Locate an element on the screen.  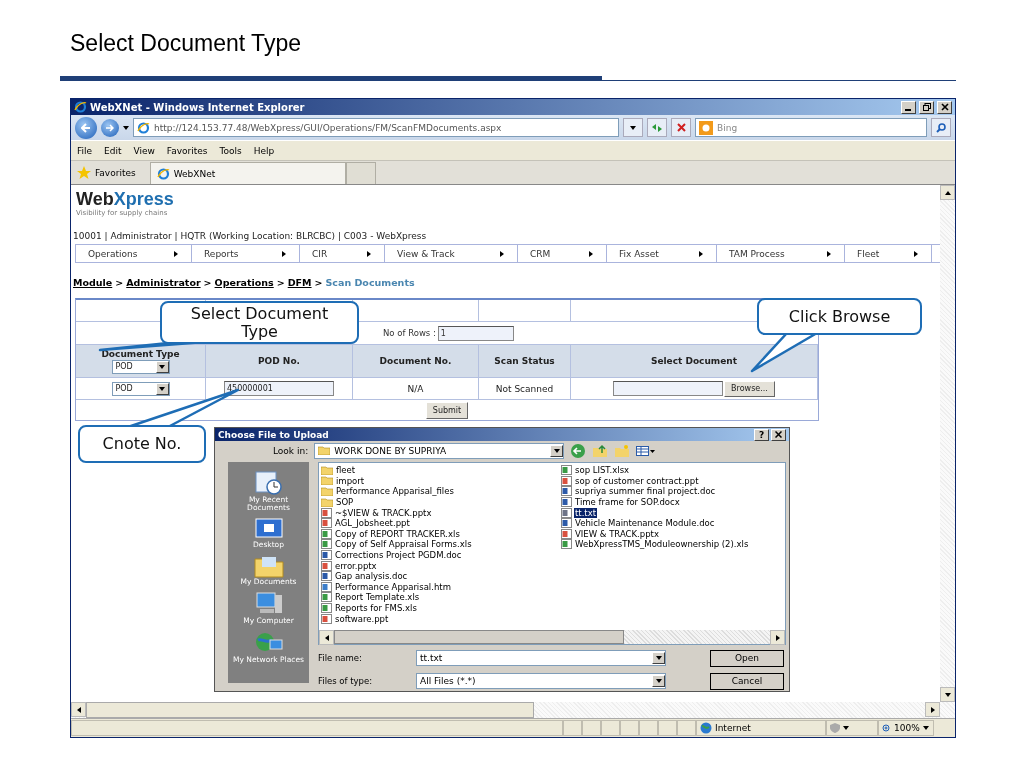
nav-item: Fleet is located at coordinates (888, 253).